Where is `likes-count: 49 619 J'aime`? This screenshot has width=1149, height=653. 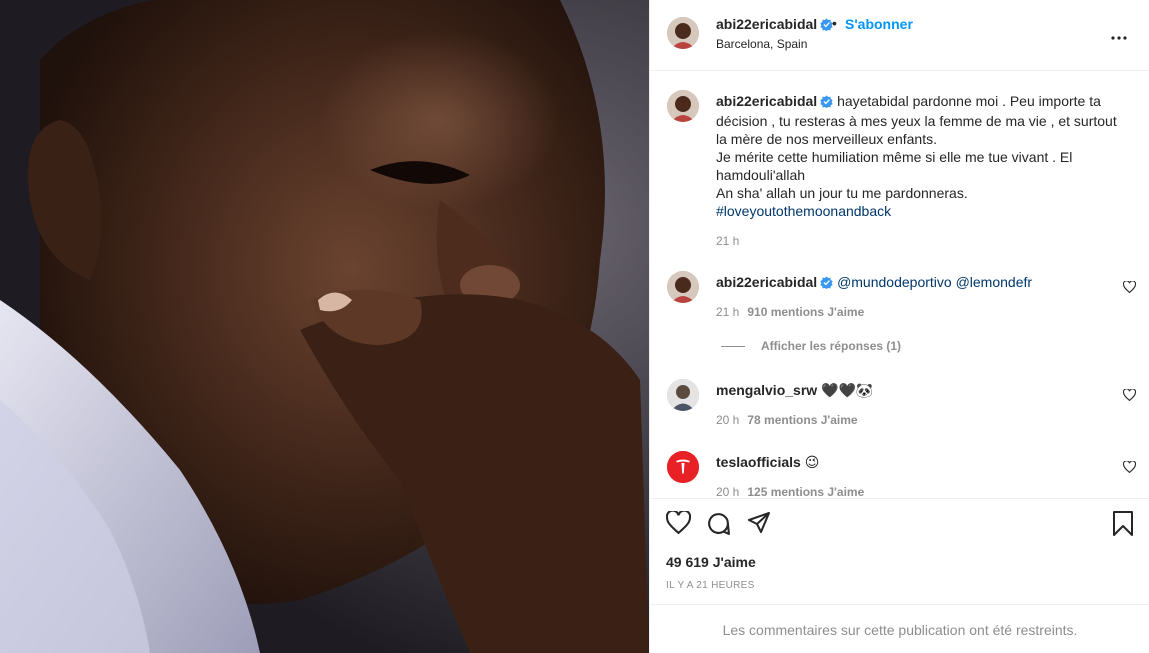
likes-count: 49 619 J'aime is located at coordinates (711, 562).